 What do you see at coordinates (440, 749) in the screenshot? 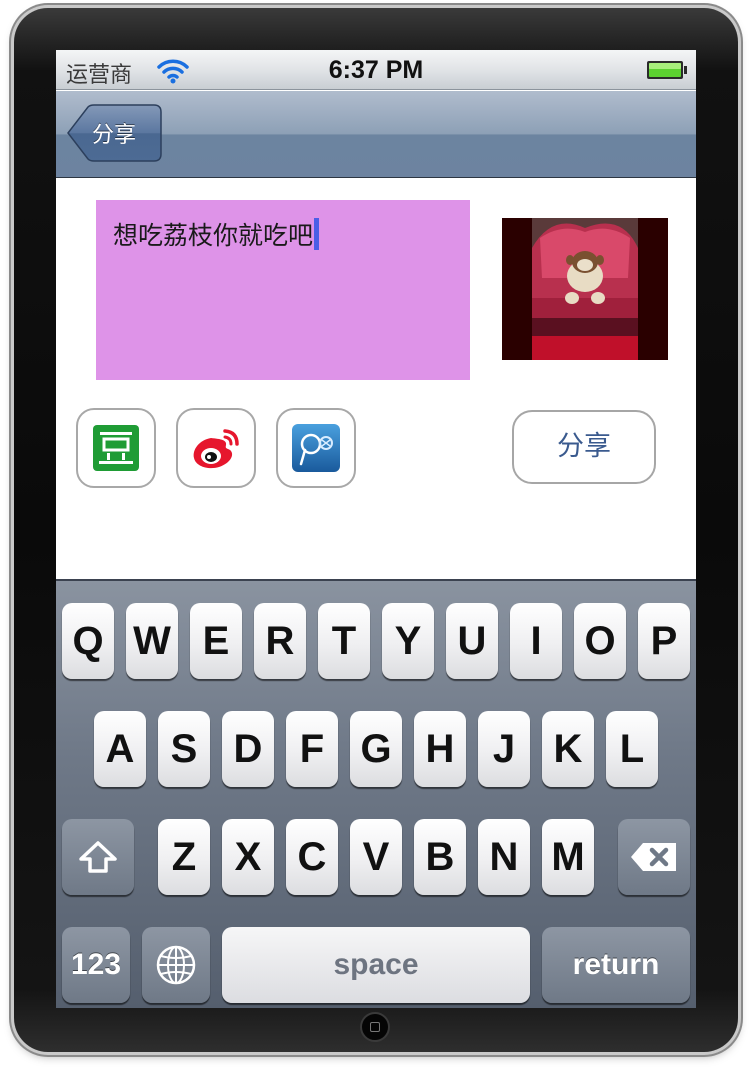
I see `key-h: H` at bounding box center [440, 749].